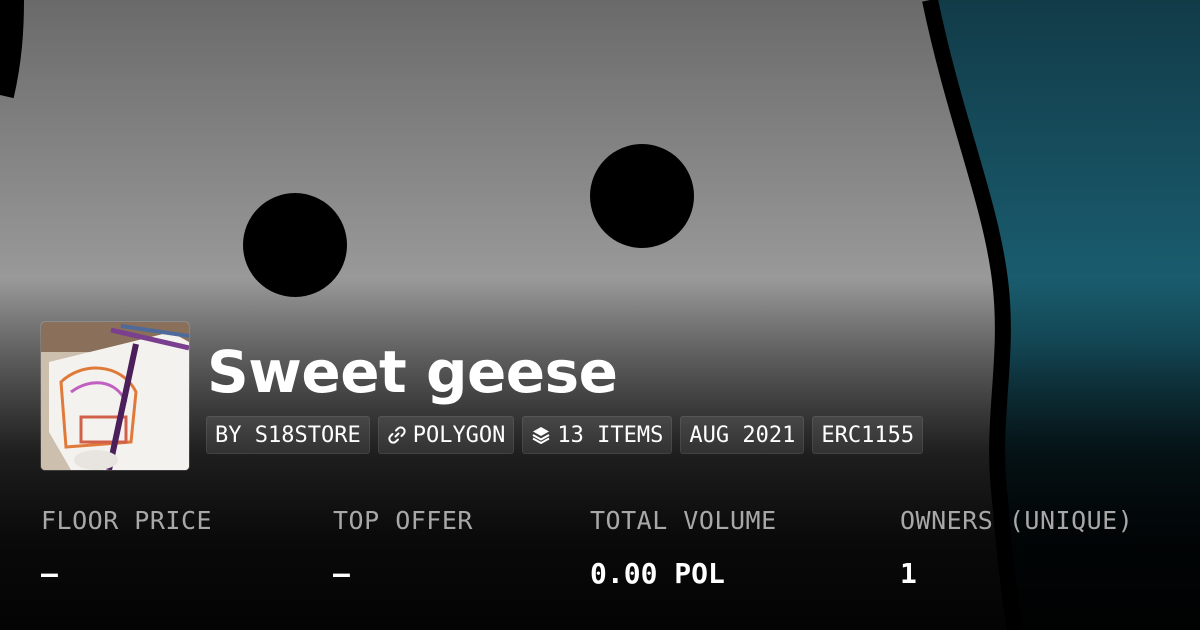  I want to click on stat-label: TOP OFFER, so click(403, 520).